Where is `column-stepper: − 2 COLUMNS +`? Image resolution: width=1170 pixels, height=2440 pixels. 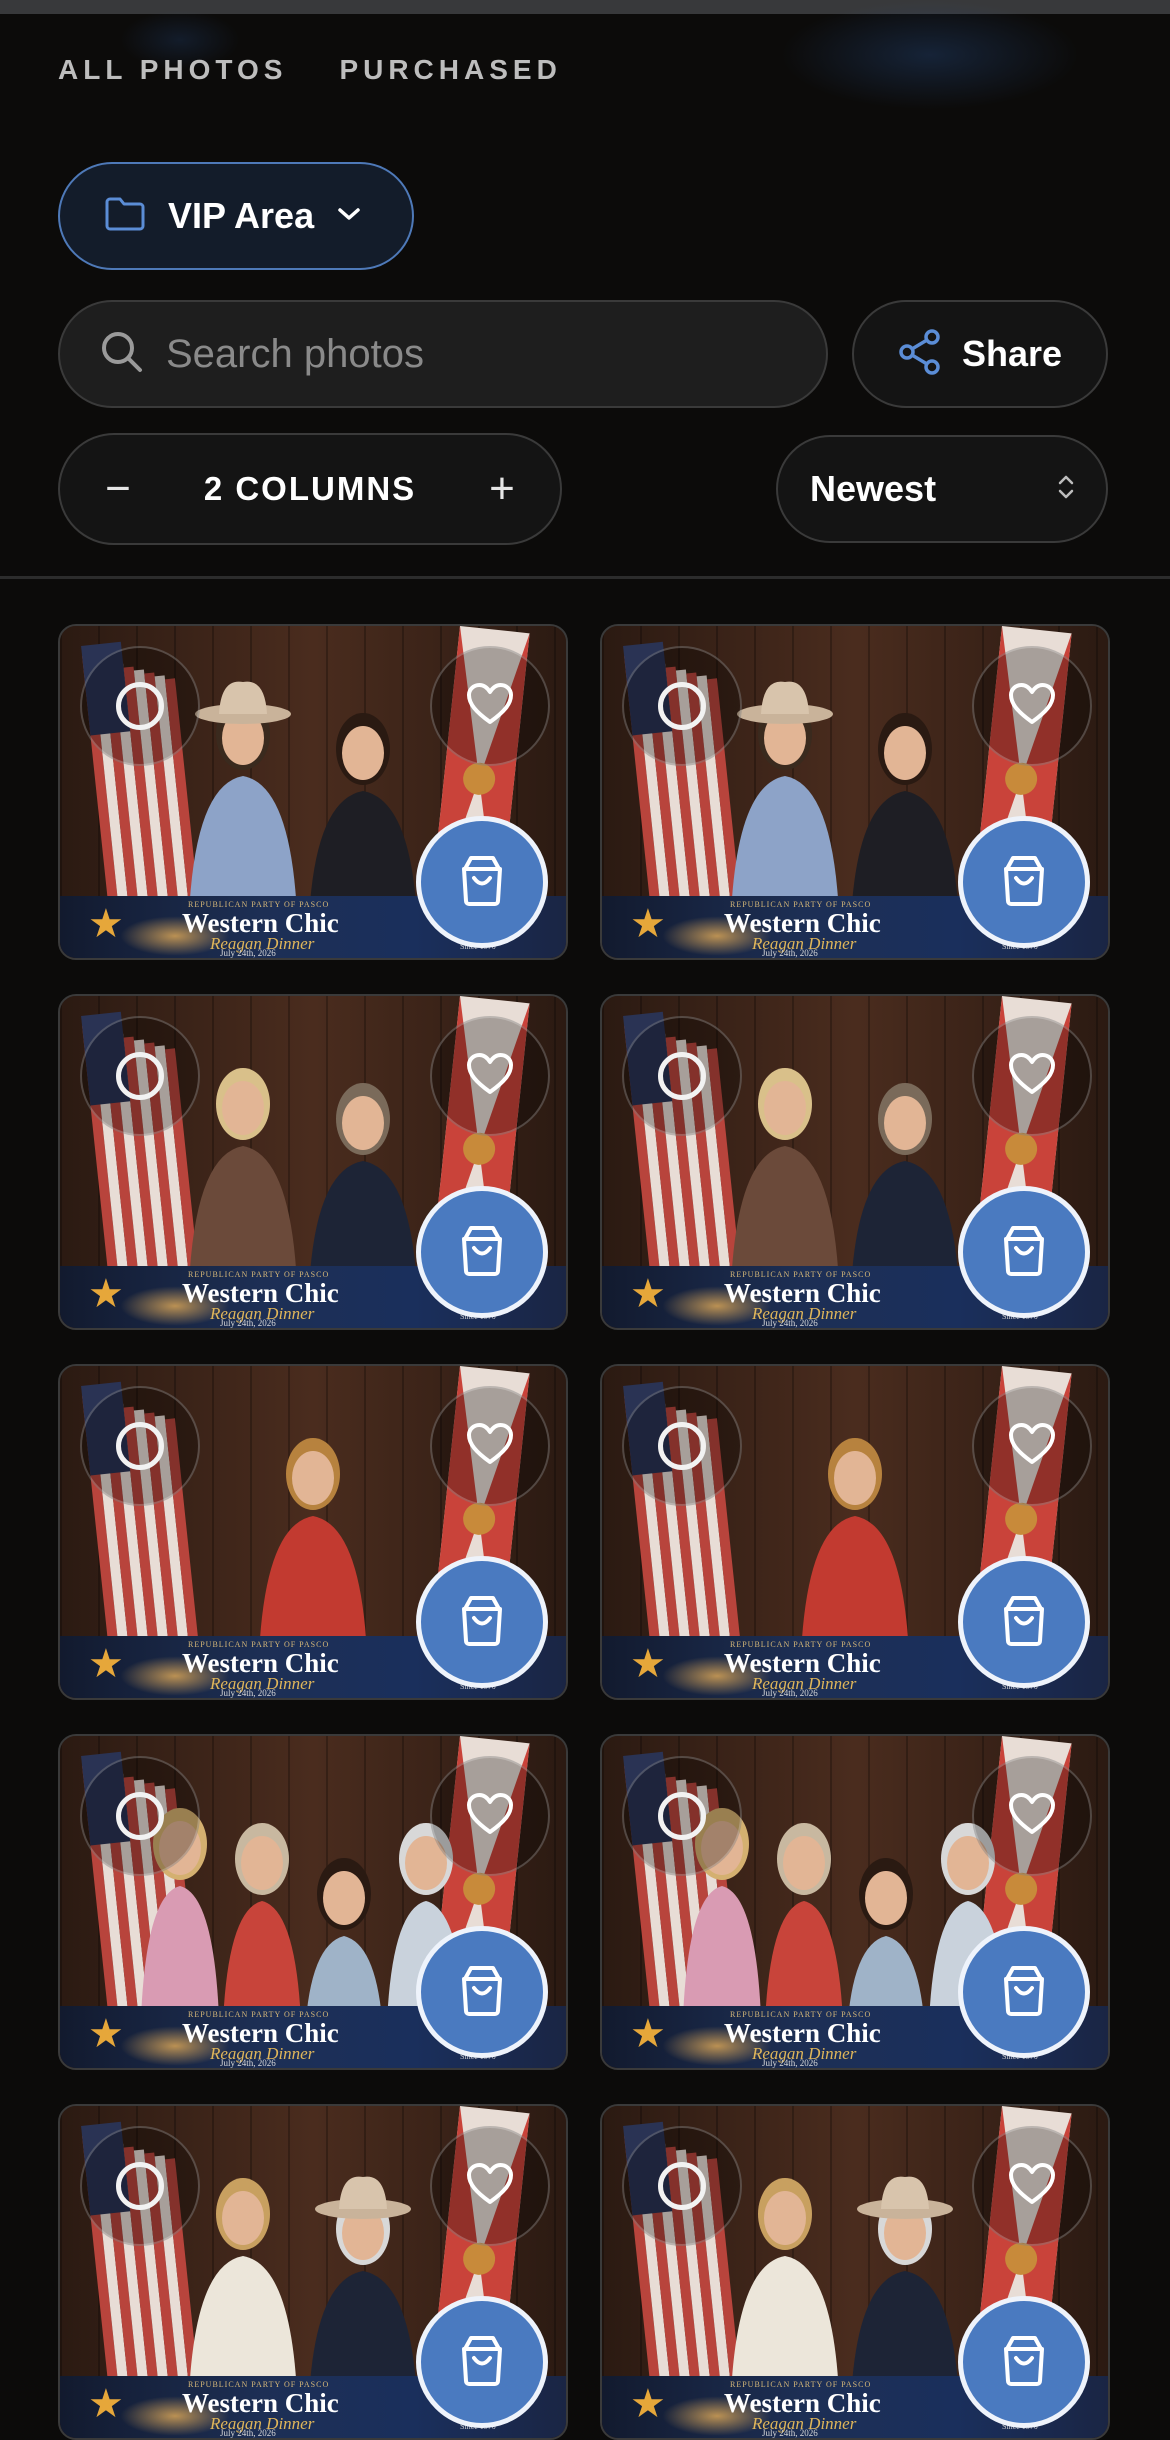
column-stepper: − 2 COLUMNS + is located at coordinates (310, 489).